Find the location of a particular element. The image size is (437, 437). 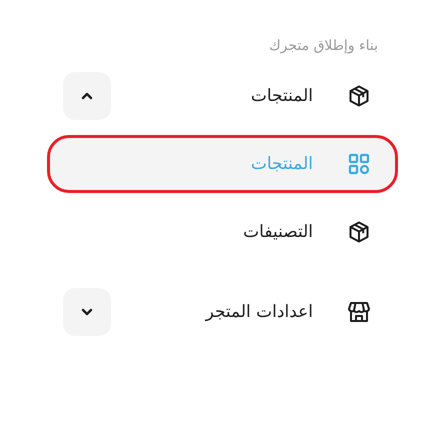

menu-item: التصنيفات is located at coordinates (222, 232).